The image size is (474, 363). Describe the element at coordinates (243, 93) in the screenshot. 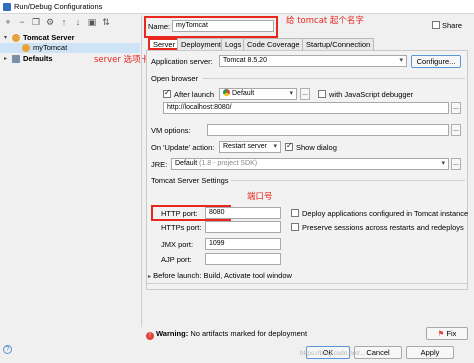

I see `browser-value: Default` at that location.